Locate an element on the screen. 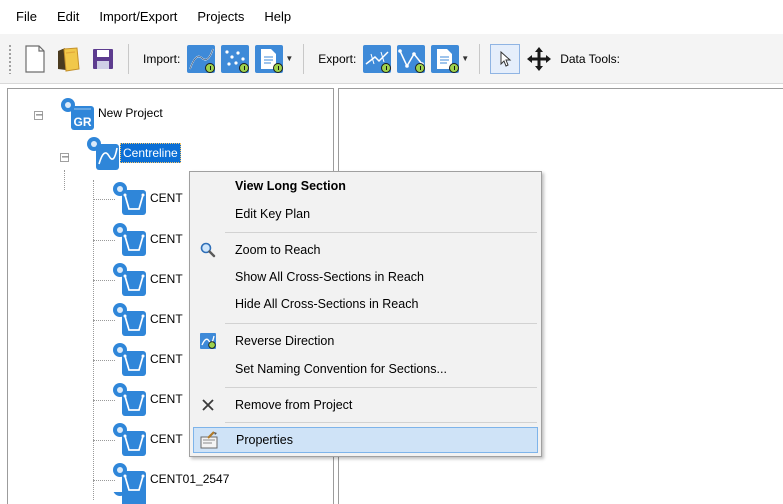  save-button is located at coordinates (103, 59).